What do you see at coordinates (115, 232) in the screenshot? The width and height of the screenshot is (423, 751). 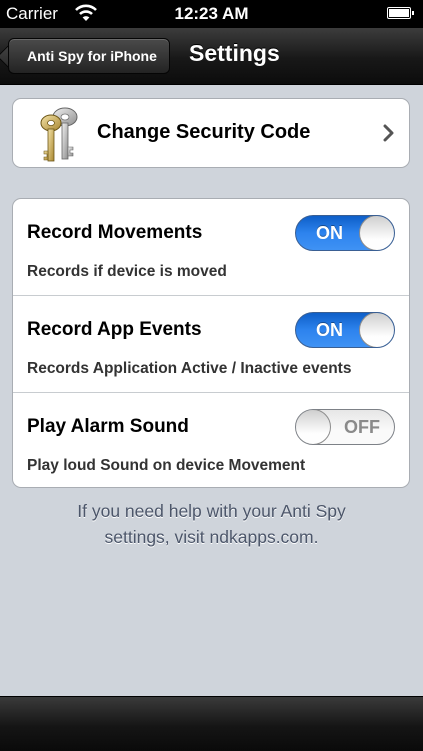 I see `setting-title: Record Movements` at bounding box center [115, 232].